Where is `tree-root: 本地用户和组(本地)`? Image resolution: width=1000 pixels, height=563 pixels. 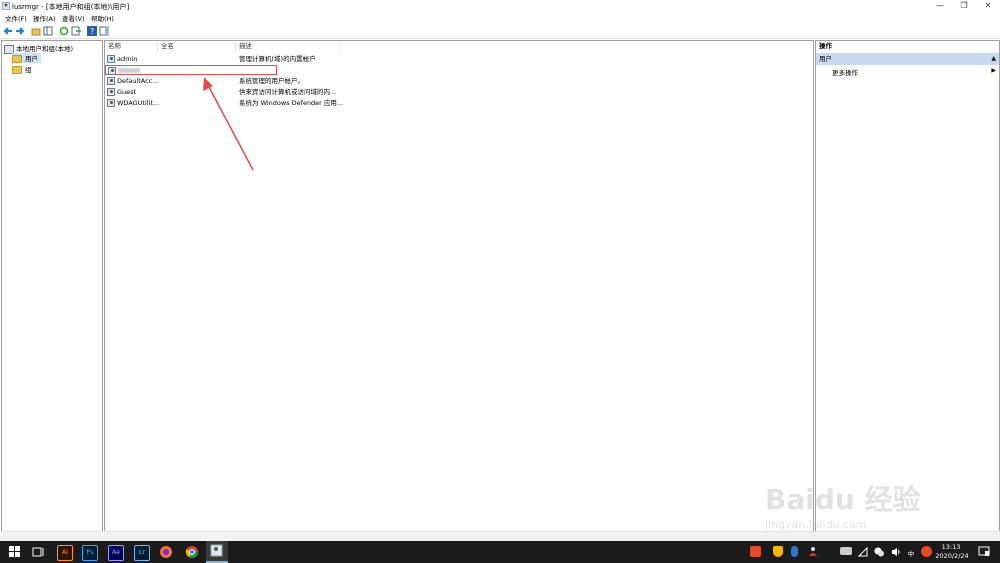
tree-root: 本地用户和组(本地) is located at coordinates (38, 48).